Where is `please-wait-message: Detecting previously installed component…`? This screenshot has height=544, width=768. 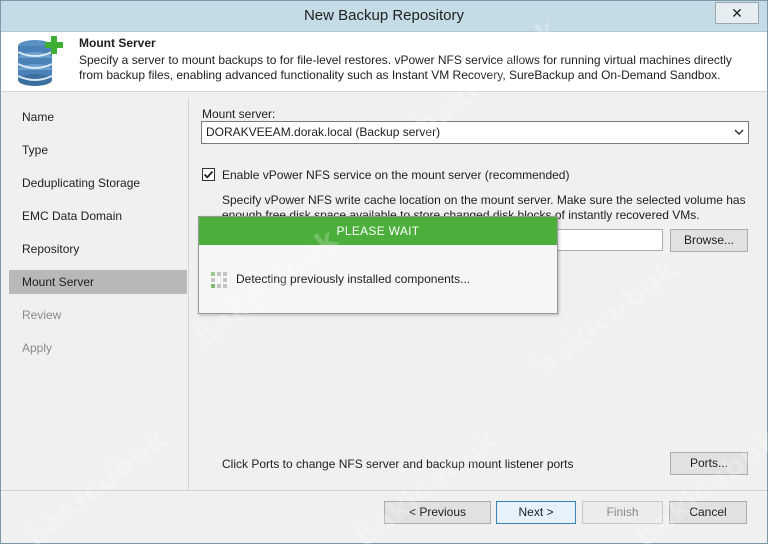 please-wait-message: Detecting previously installed component… is located at coordinates (353, 279).